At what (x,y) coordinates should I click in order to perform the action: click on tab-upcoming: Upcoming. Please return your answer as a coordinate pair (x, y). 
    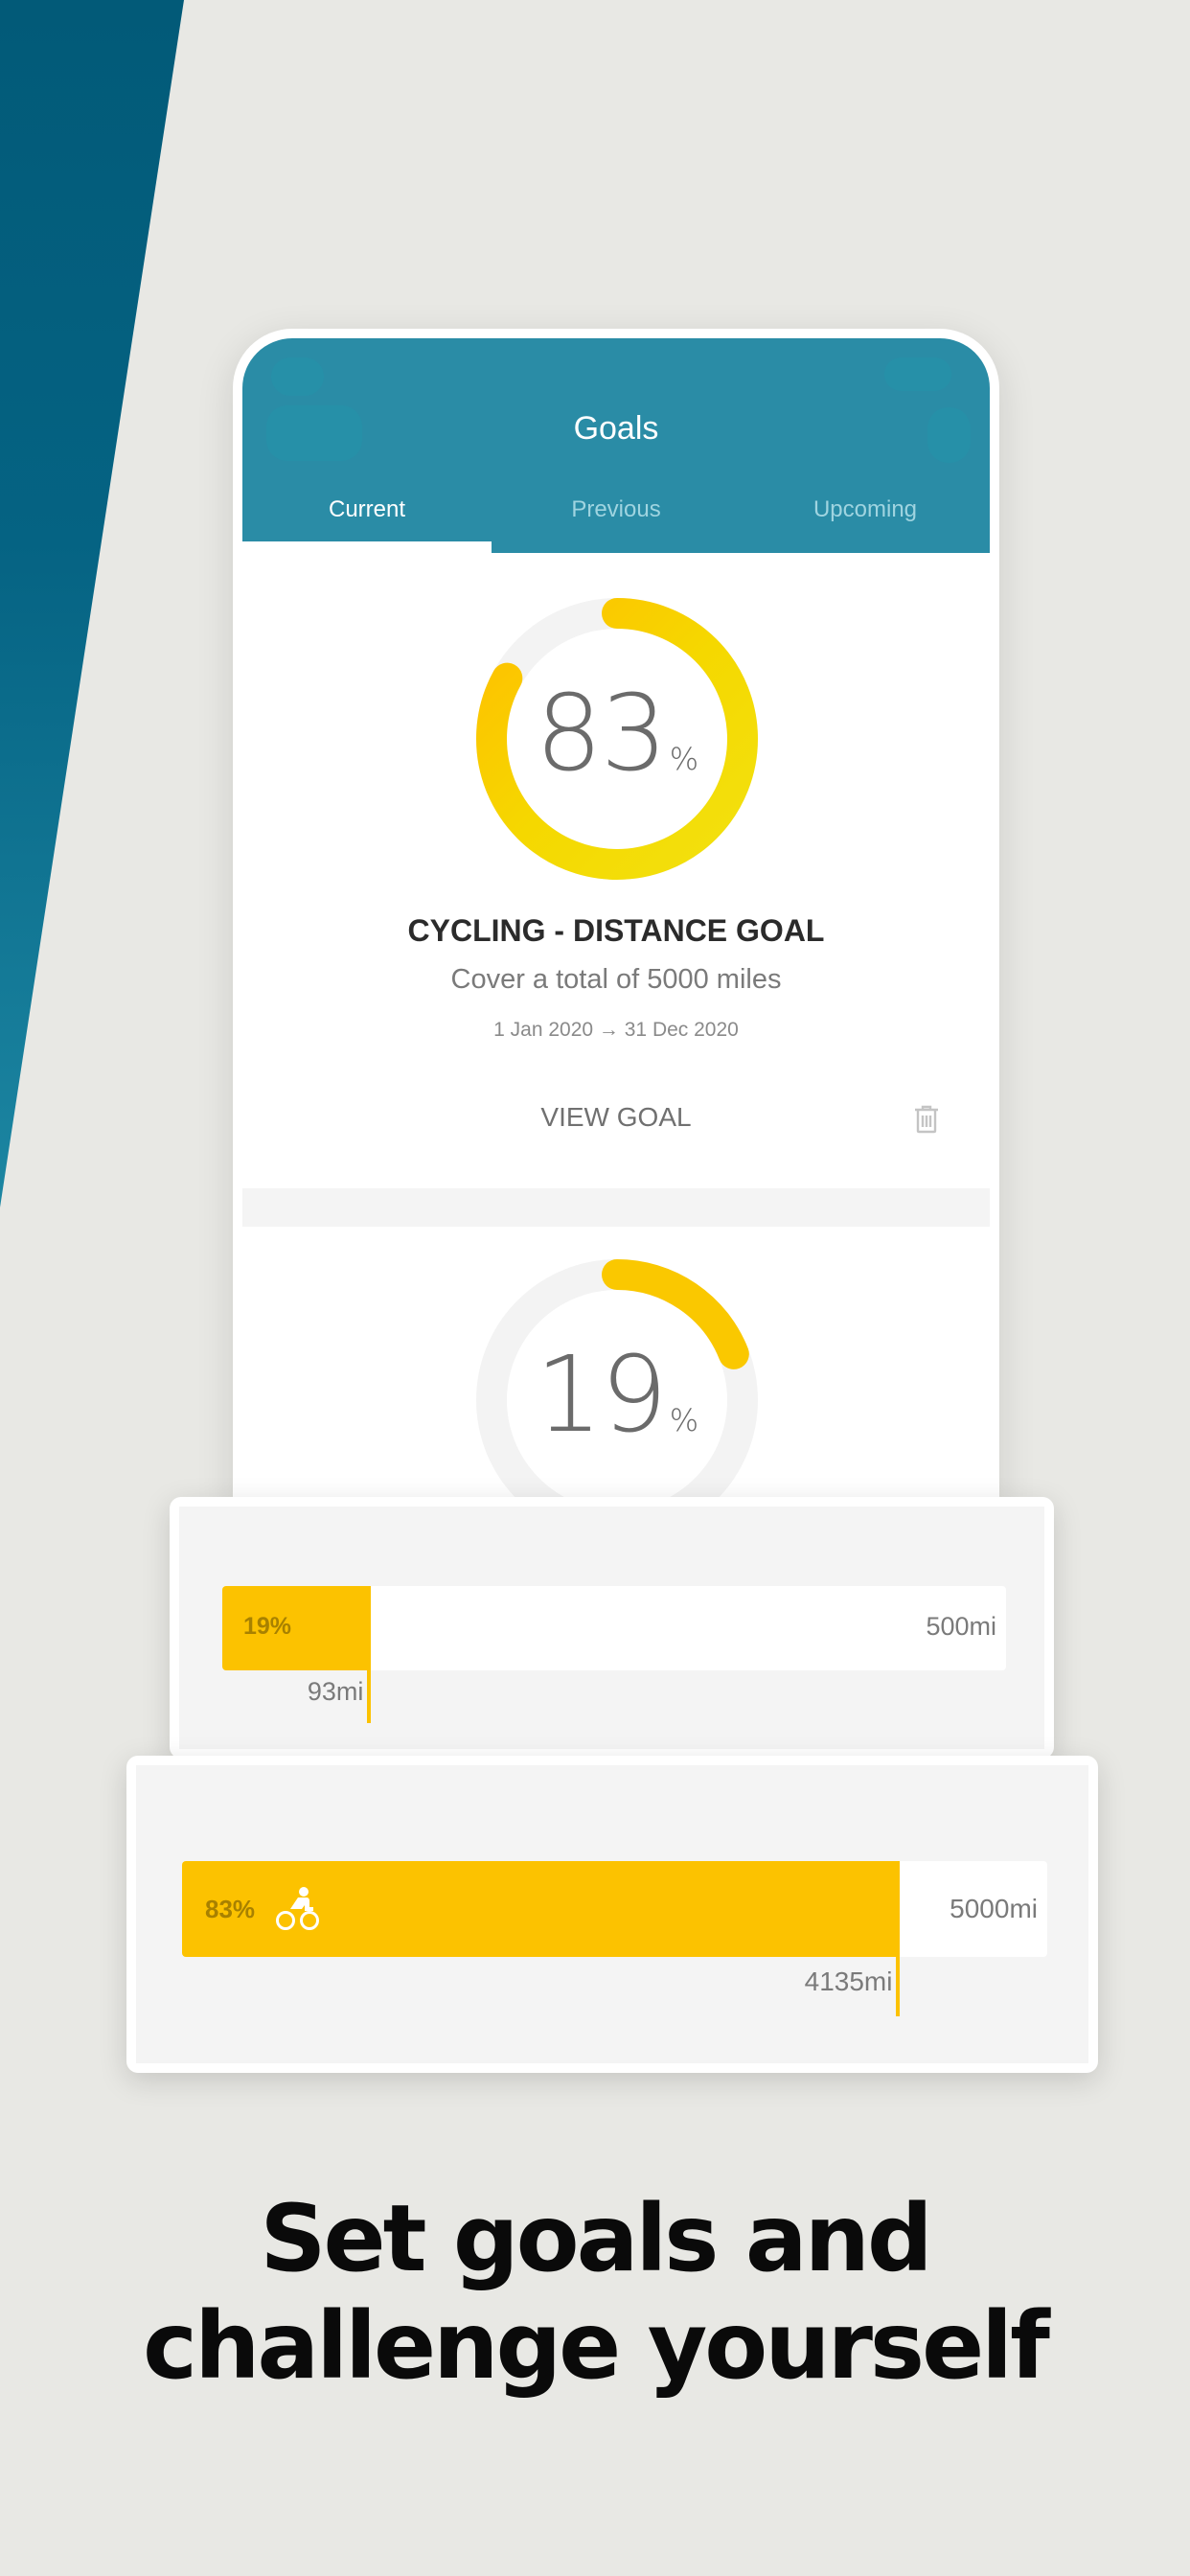
    Looking at the image, I should click on (866, 520).